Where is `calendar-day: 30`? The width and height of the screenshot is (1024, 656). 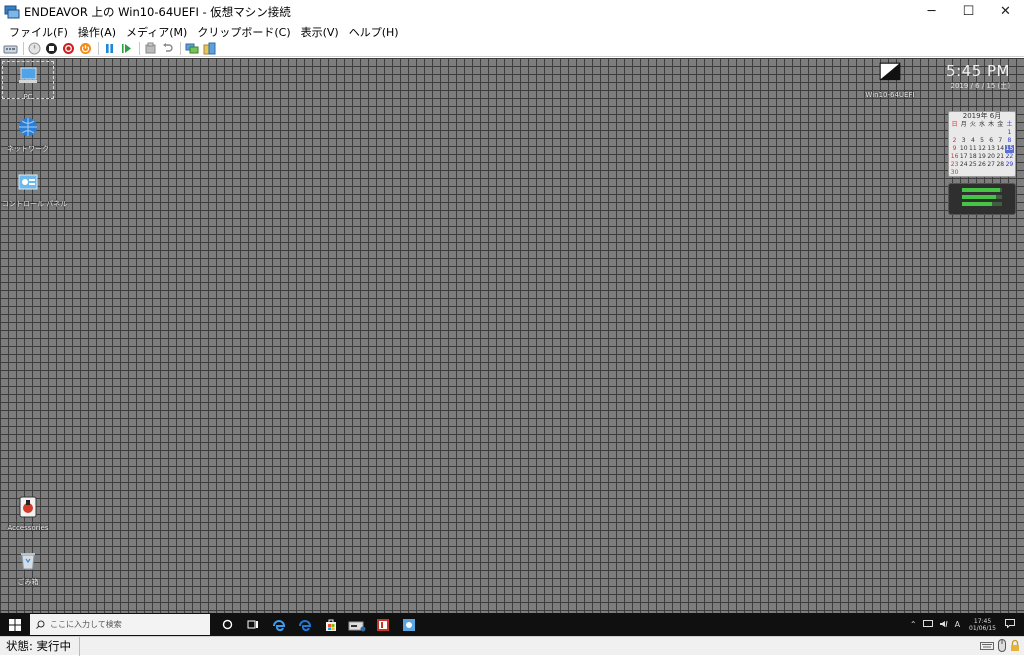 calendar-day: 30 is located at coordinates (954, 173).